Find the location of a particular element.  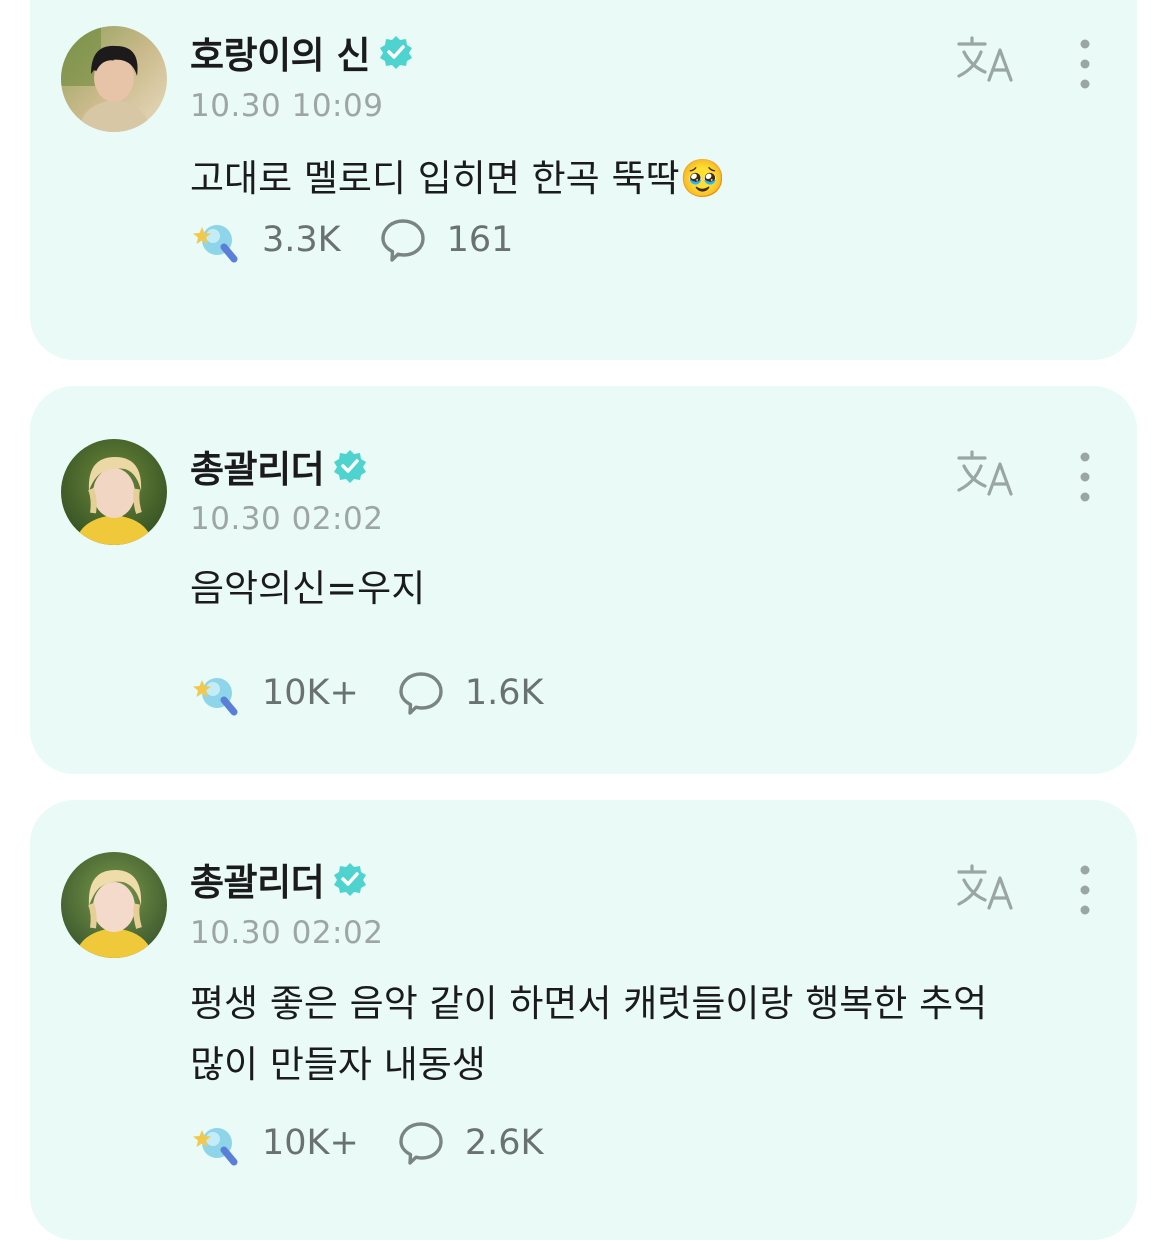

post-body: 음악의신=우지 is located at coordinates (650, 588).